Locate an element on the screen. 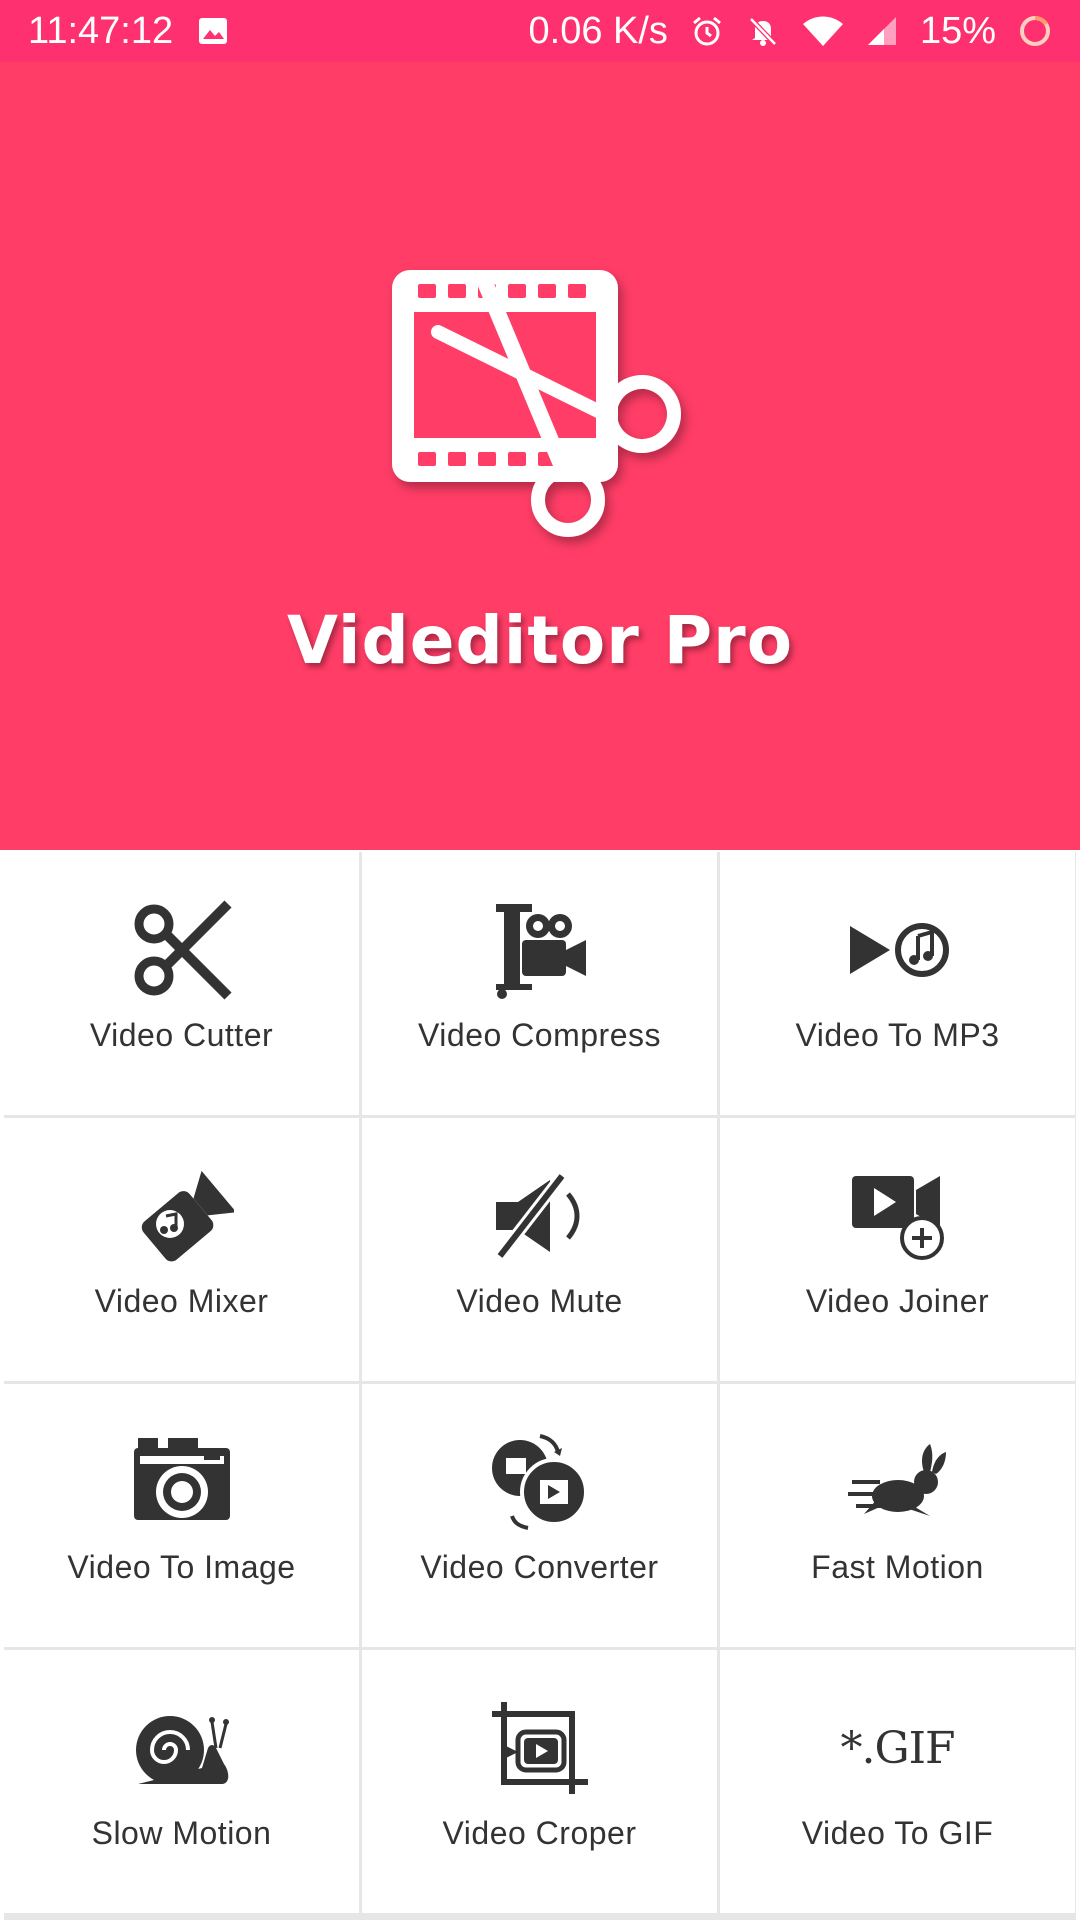 This screenshot has width=1080, height=1920. tool-label: Video Mixer is located at coordinates (181, 1301).